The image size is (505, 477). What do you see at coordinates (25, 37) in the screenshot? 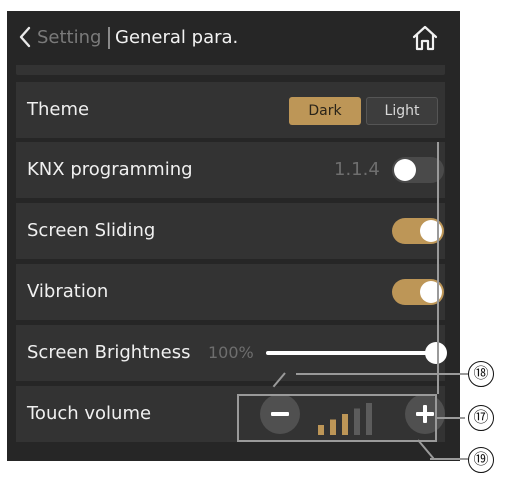
I see `chevron-left-icon` at bounding box center [25, 37].